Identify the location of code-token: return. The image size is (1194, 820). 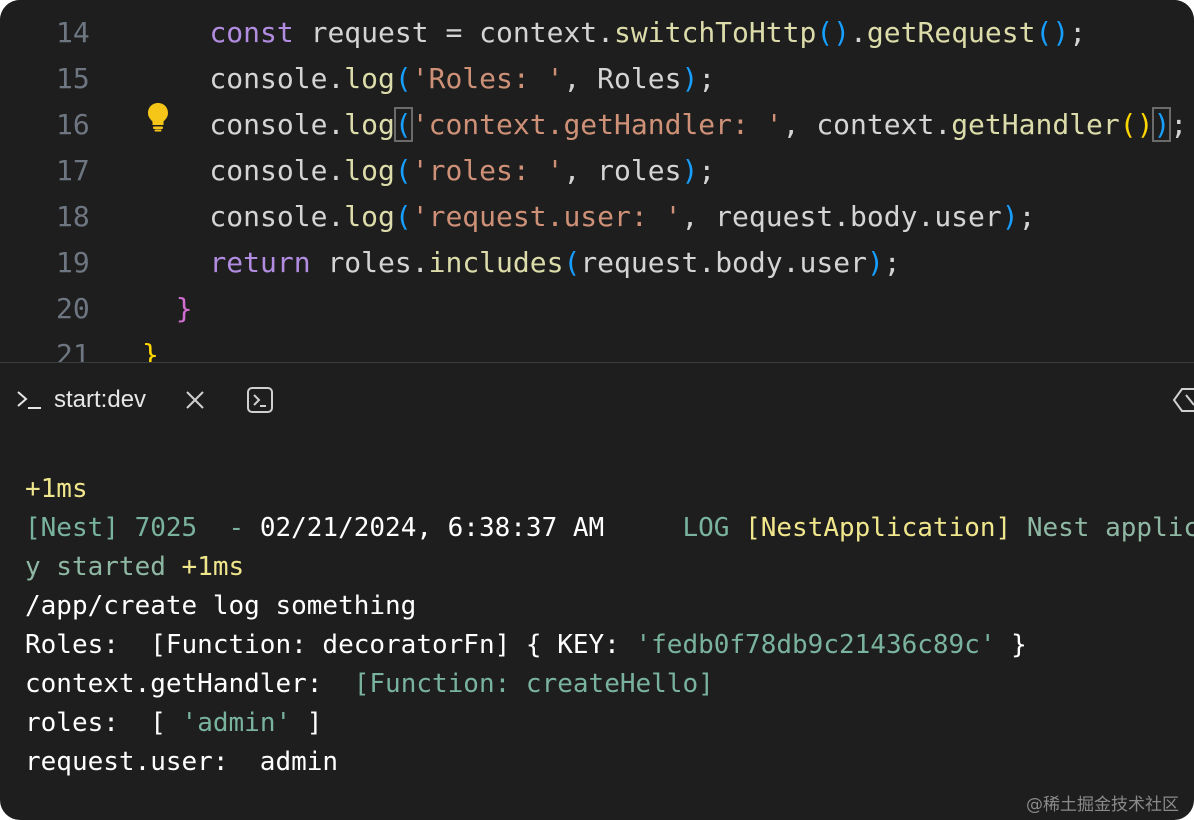
(260, 262).